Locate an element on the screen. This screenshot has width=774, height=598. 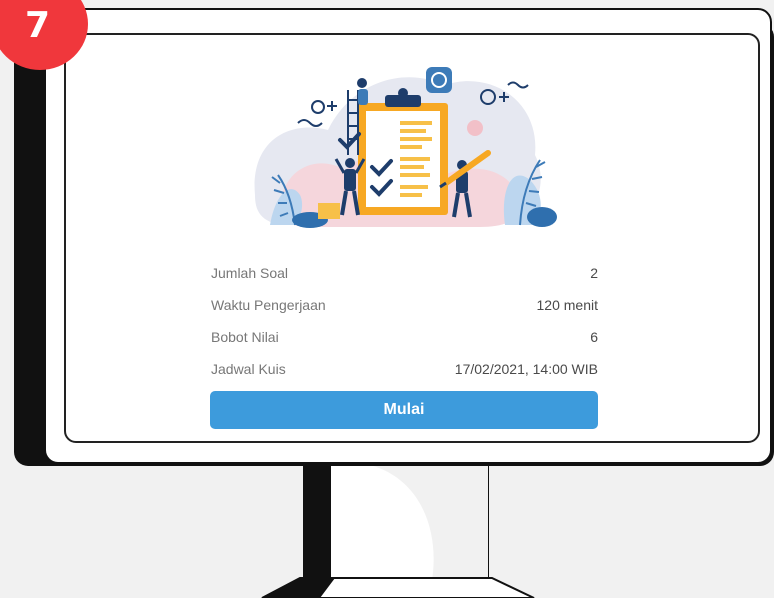
start-quiz-button: Mulai is located at coordinates (404, 410).